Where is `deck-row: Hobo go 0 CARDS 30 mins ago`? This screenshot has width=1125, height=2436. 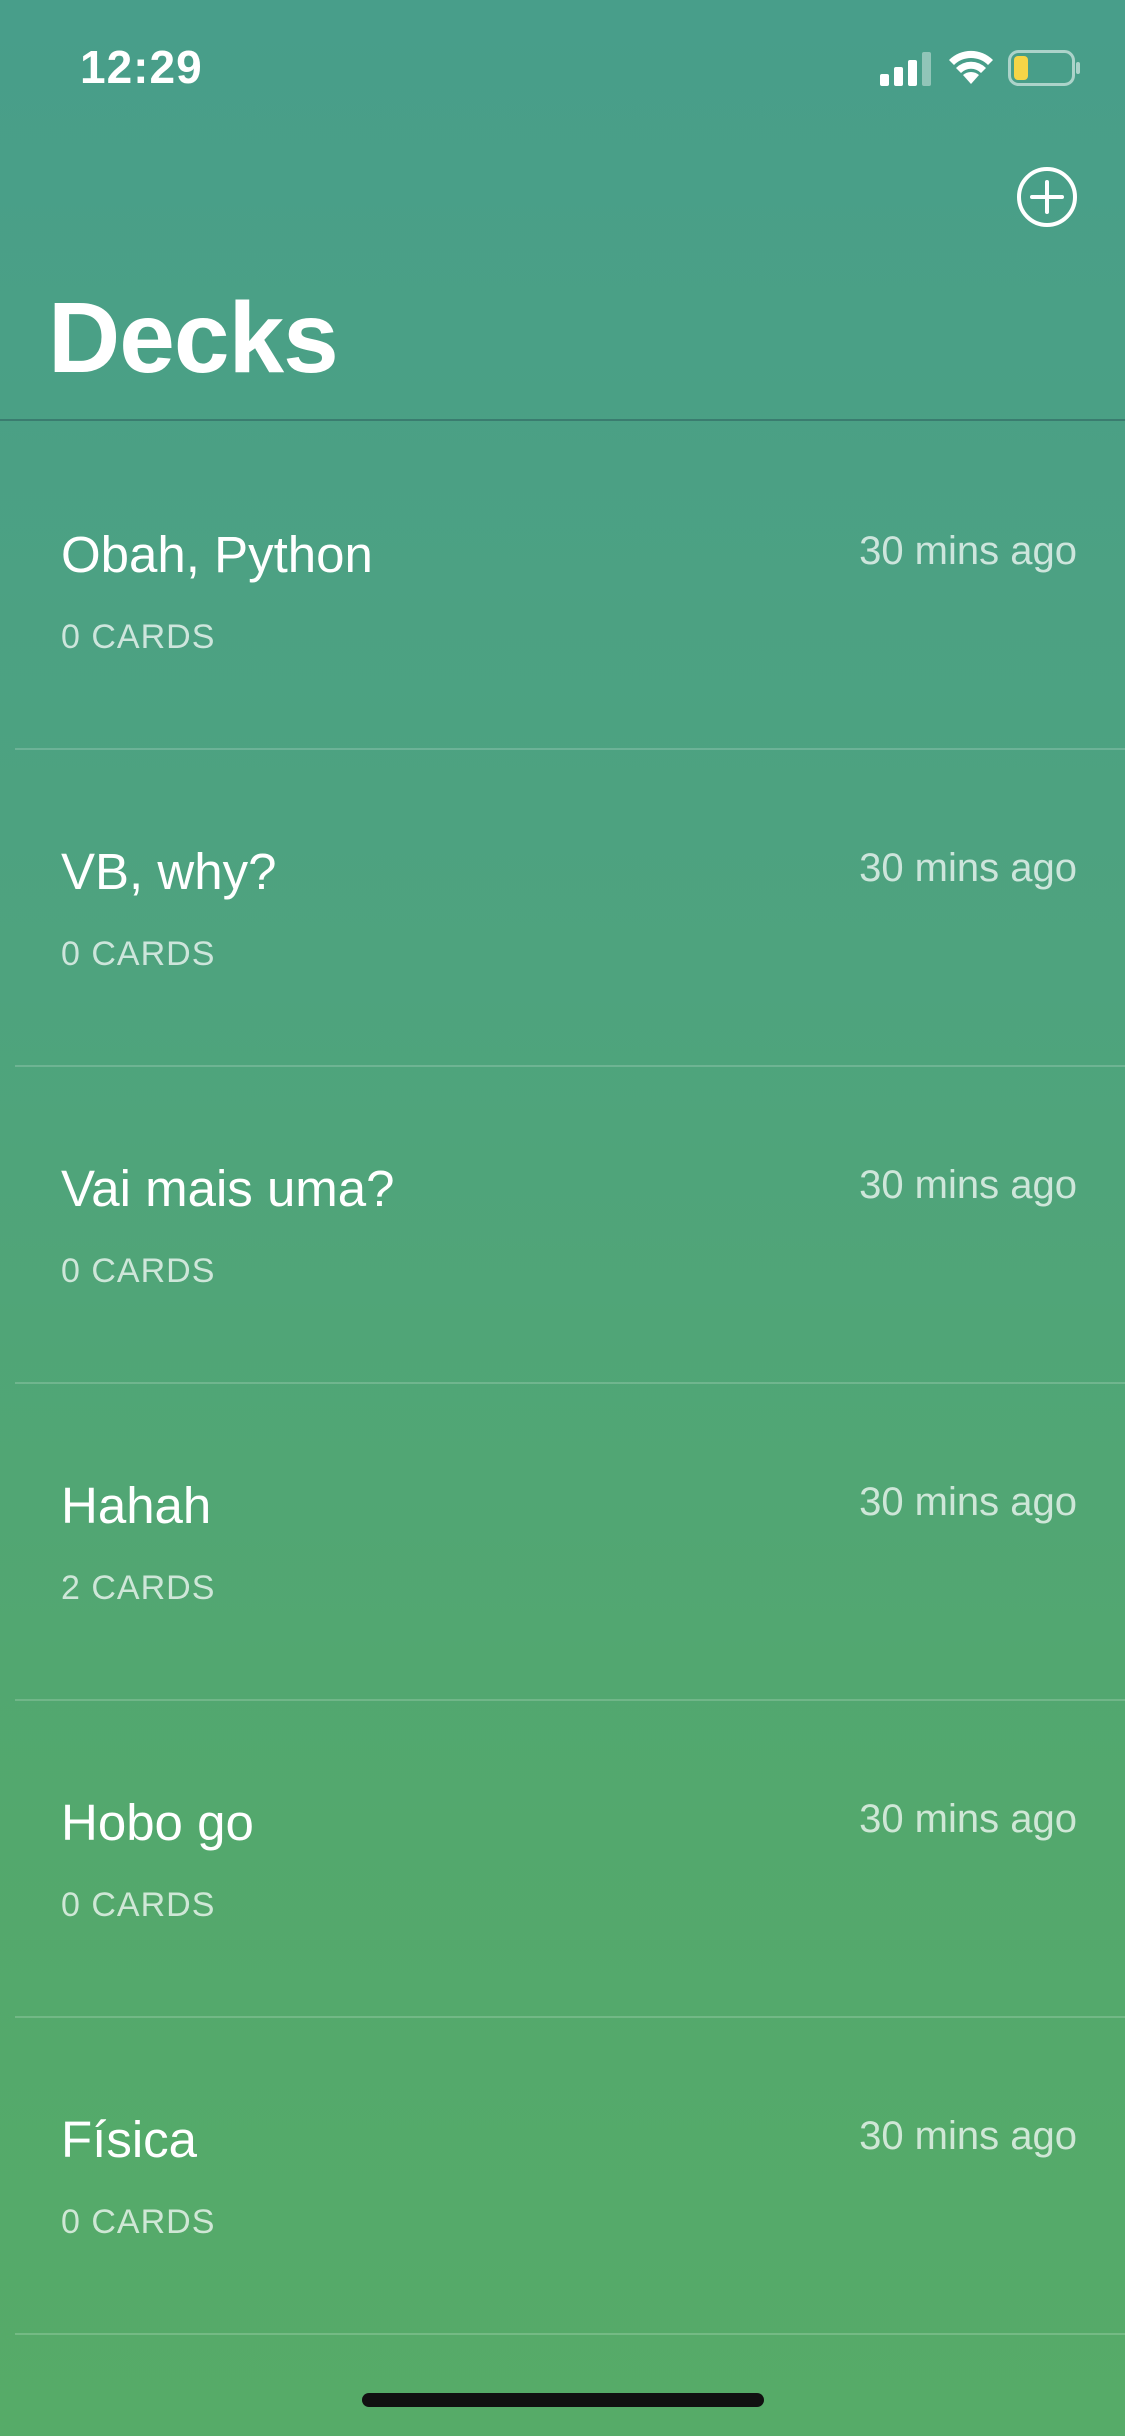 deck-row: Hobo go 0 CARDS 30 mins ago is located at coordinates (562, 1859).